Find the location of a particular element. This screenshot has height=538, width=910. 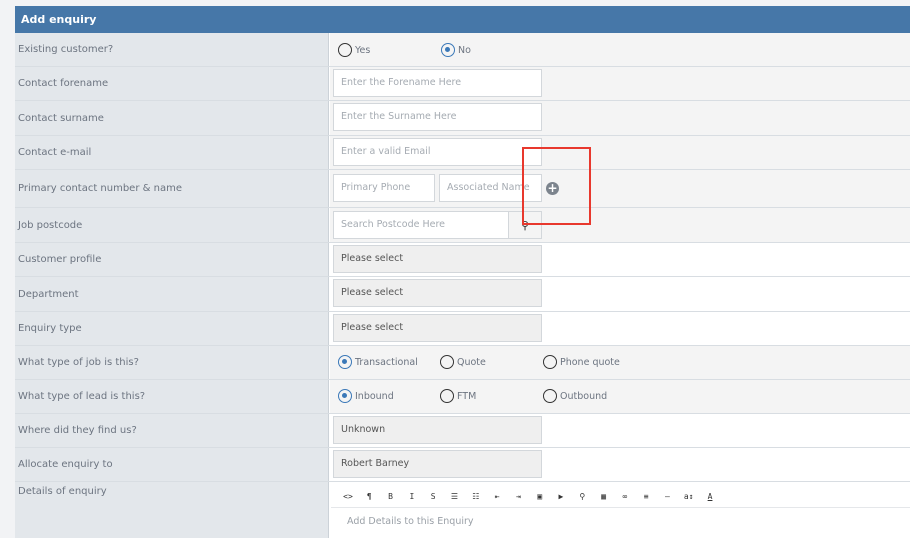

row-department: Department Please select is located at coordinates (462, 294).